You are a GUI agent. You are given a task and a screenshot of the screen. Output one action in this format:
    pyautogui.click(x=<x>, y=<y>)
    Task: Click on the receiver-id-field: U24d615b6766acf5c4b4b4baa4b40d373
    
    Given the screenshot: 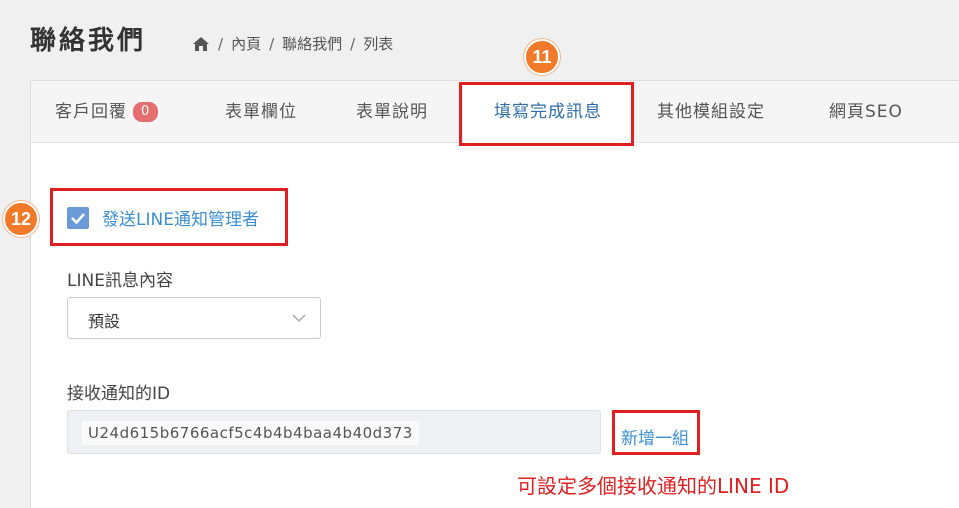 What is the action you would take?
    pyautogui.click(x=334, y=432)
    